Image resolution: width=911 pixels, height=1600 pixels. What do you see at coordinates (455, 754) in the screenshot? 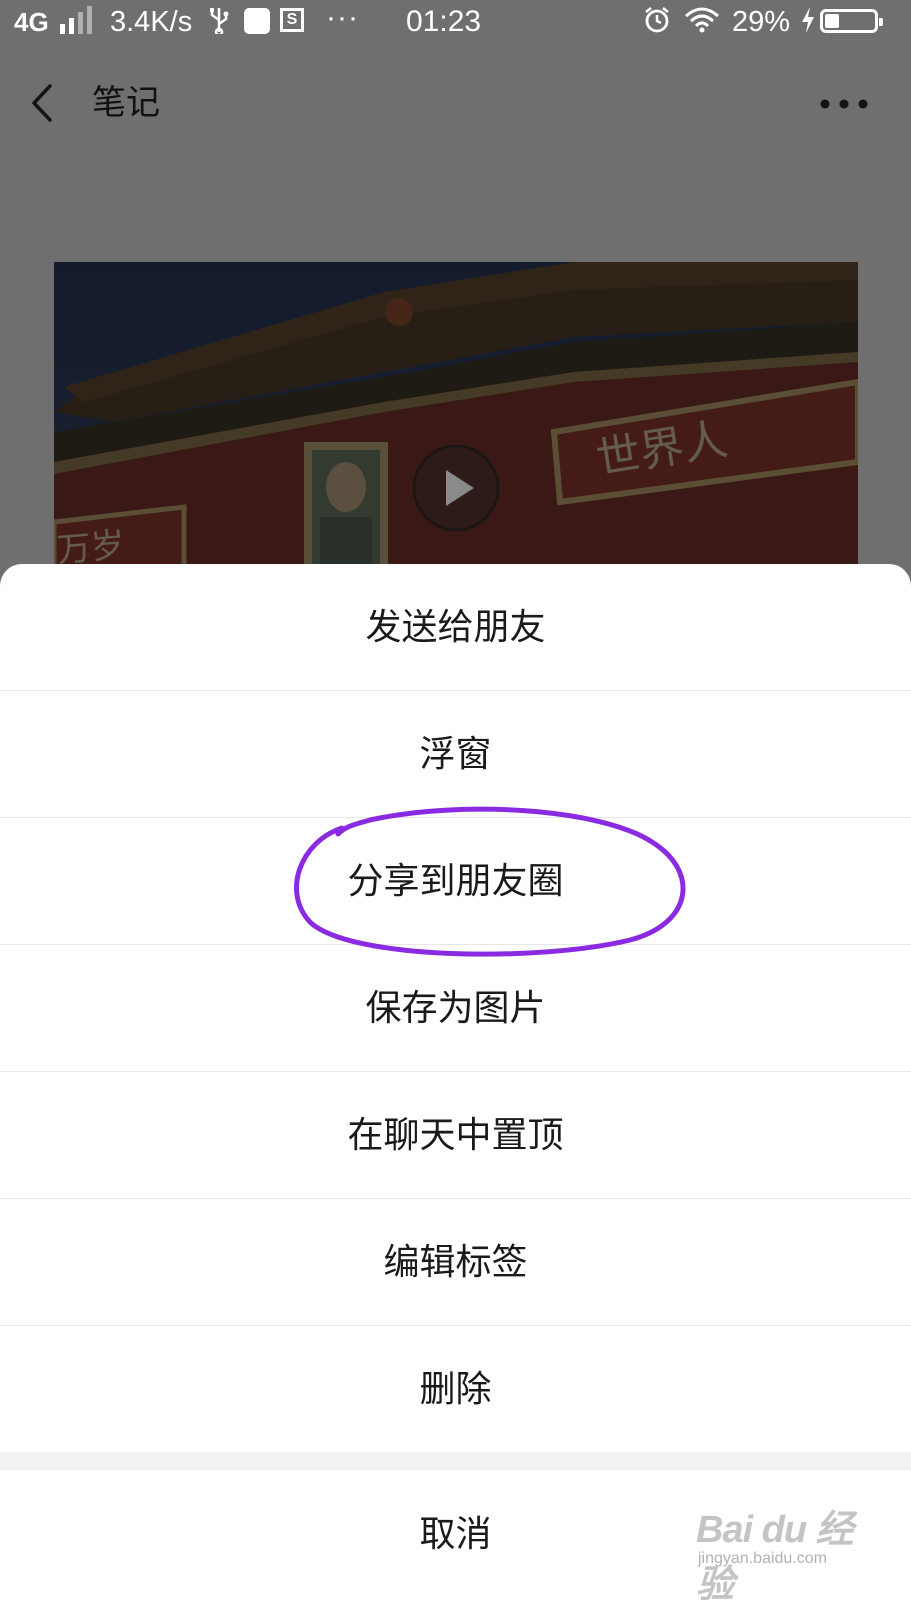
I see `floating-window-button: 浮窗` at bounding box center [455, 754].